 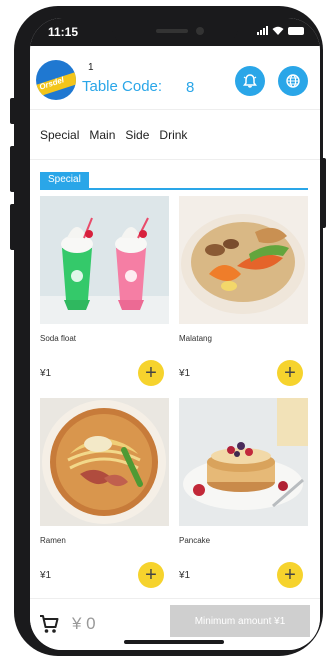 I want to click on front-camera, so click(x=200, y=31).